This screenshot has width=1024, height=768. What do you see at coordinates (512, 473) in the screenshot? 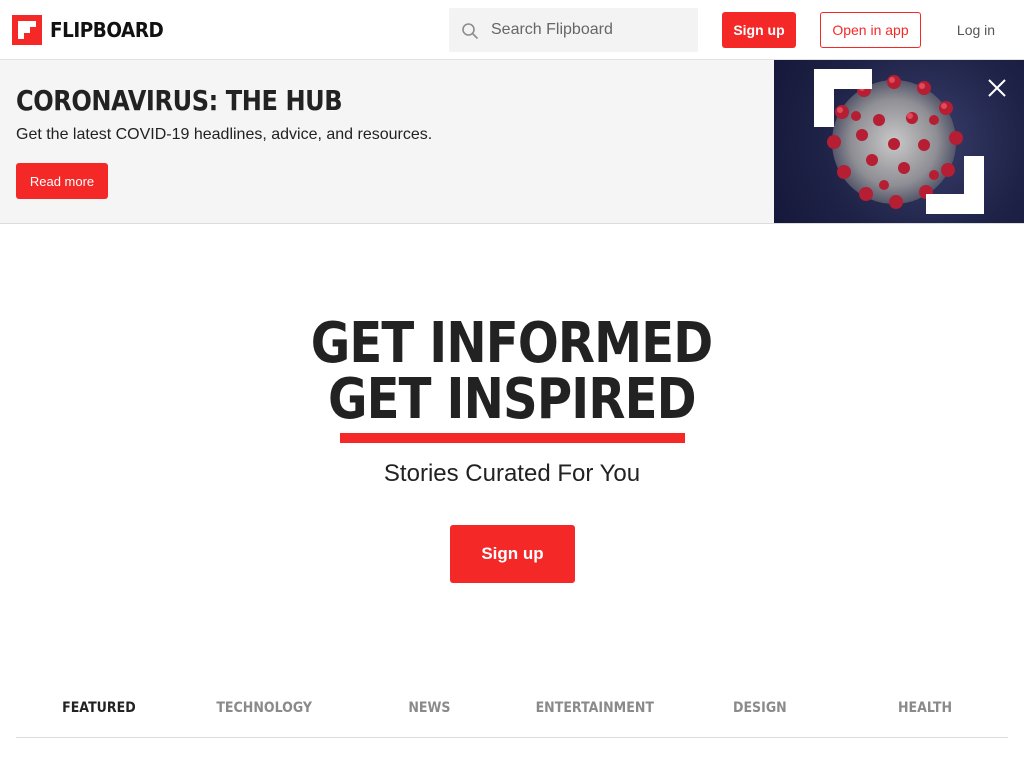
I see `hero-tagline: Stories Curated For You` at bounding box center [512, 473].